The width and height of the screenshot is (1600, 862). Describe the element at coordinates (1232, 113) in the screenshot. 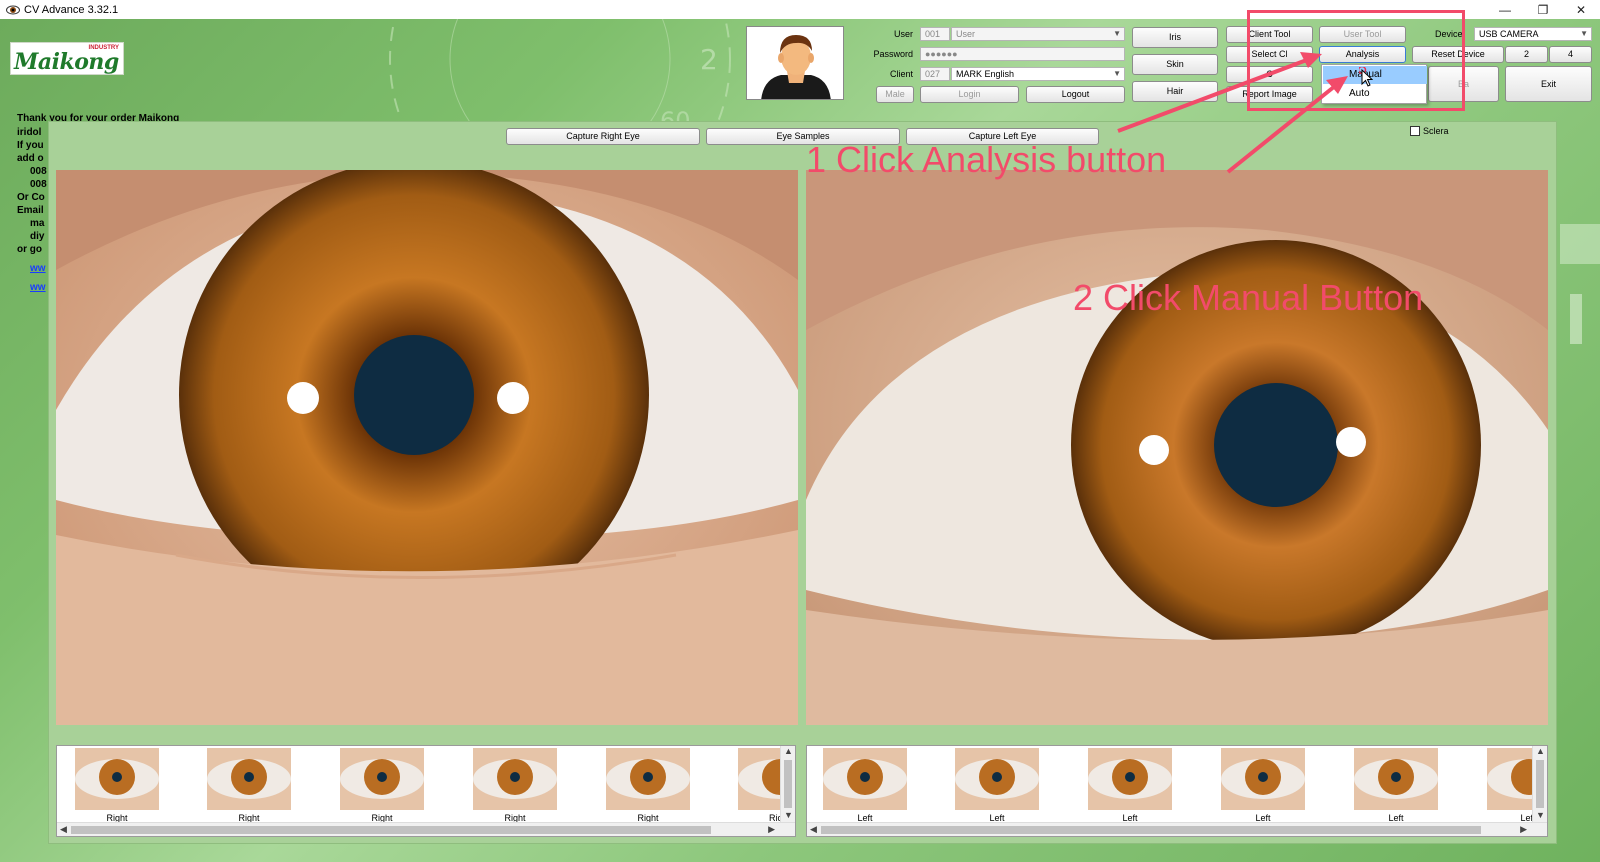

I see `annotation-arrows` at that location.